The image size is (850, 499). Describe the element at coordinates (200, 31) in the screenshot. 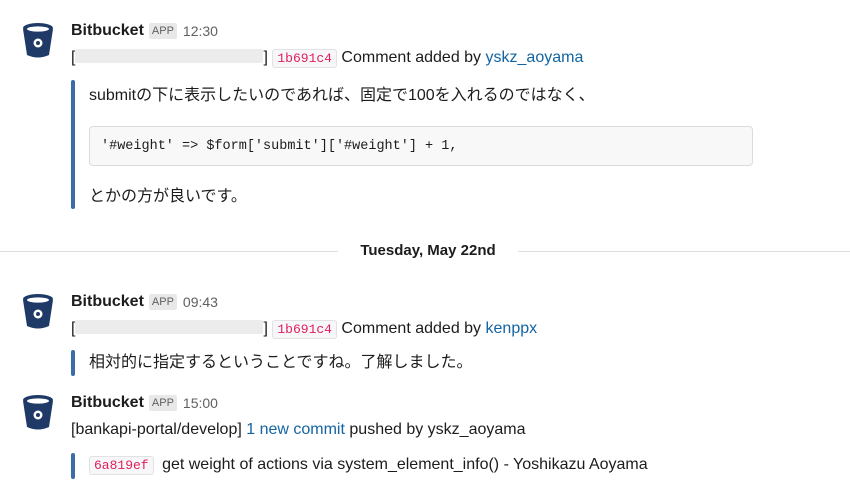

I see `timestamp: 12:30` at that location.